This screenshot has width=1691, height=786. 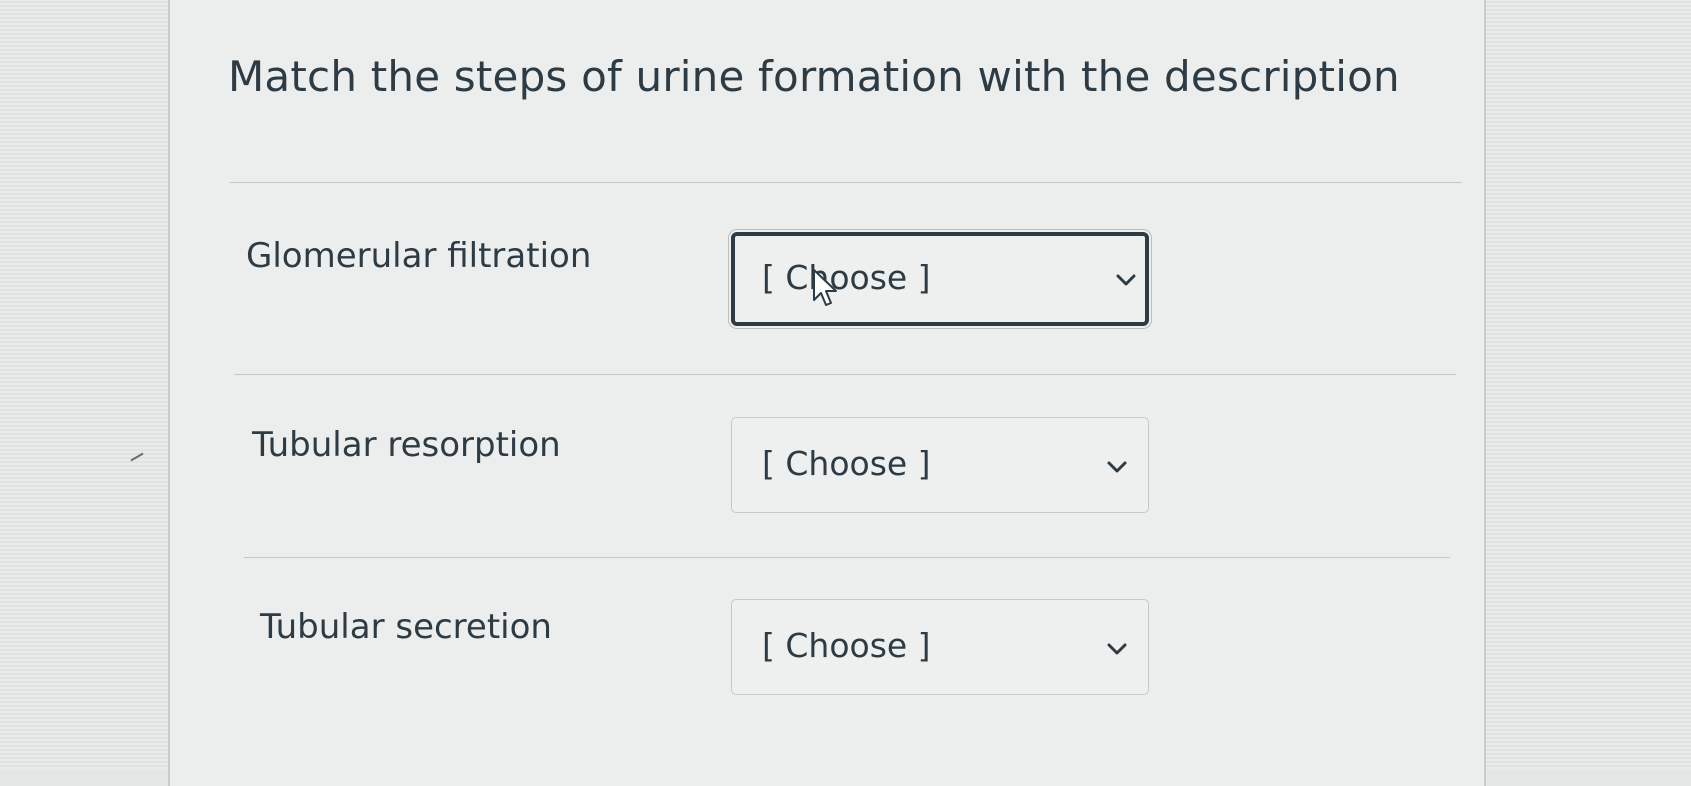 What do you see at coordinates (940, 647) in the screenshot?
I see `match-select-tubular-secretion: [ Choose ]` at bounding box center [940, 647].